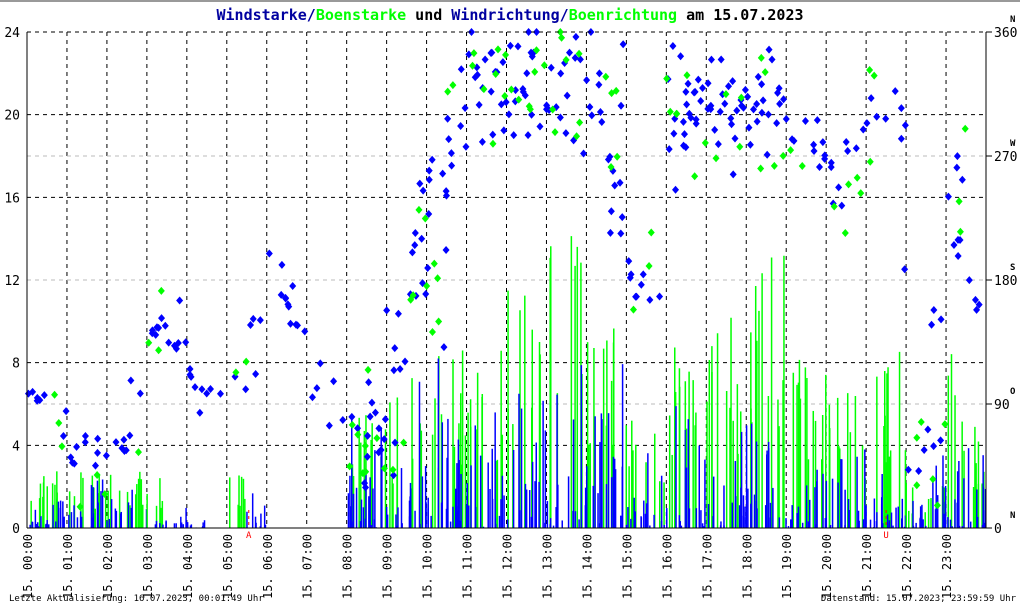 Image resolution: width=1020 pixels, height=606 pixels. I want to click on left-tick-label: 24, so click(12, 33).